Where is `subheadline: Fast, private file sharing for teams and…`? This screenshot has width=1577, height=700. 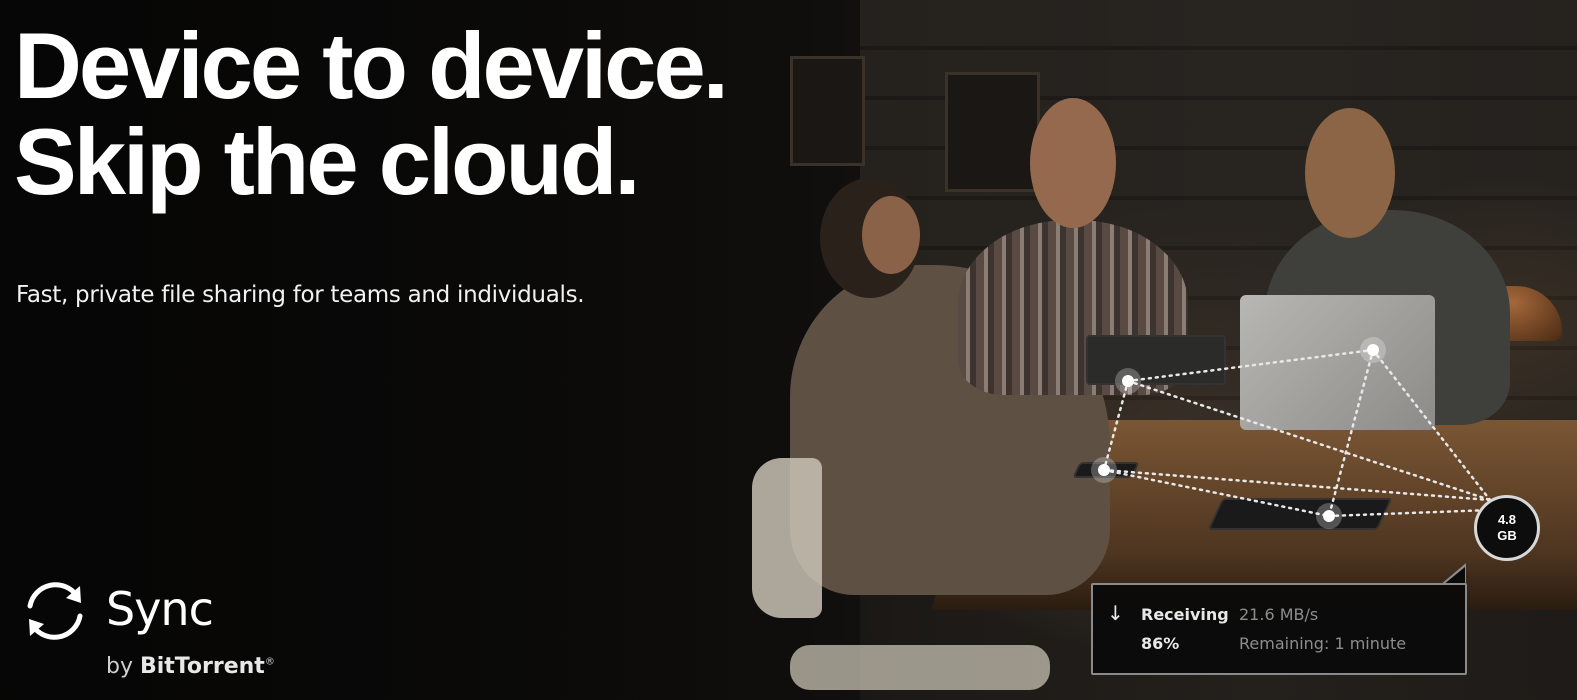
subheadline: Fast, private file sharing for teams and… is located at coordinates (300, 295).